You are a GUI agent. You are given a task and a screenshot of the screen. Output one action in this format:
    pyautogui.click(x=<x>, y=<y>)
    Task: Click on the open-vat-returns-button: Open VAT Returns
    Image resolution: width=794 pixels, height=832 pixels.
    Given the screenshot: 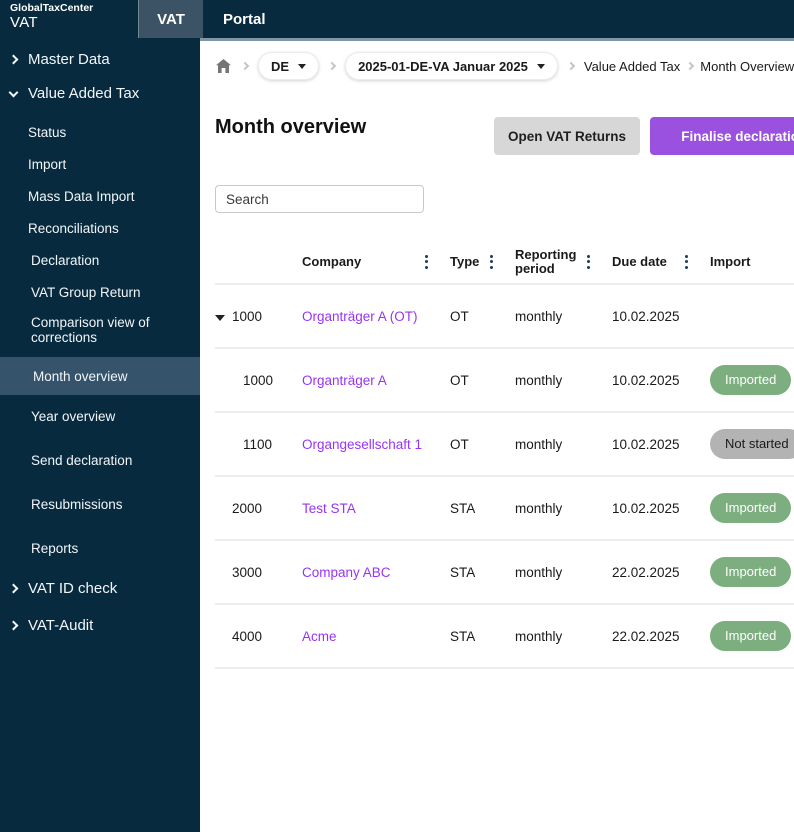 What is the action you would take?
    pyautogui.click(x=567, y=136)
    